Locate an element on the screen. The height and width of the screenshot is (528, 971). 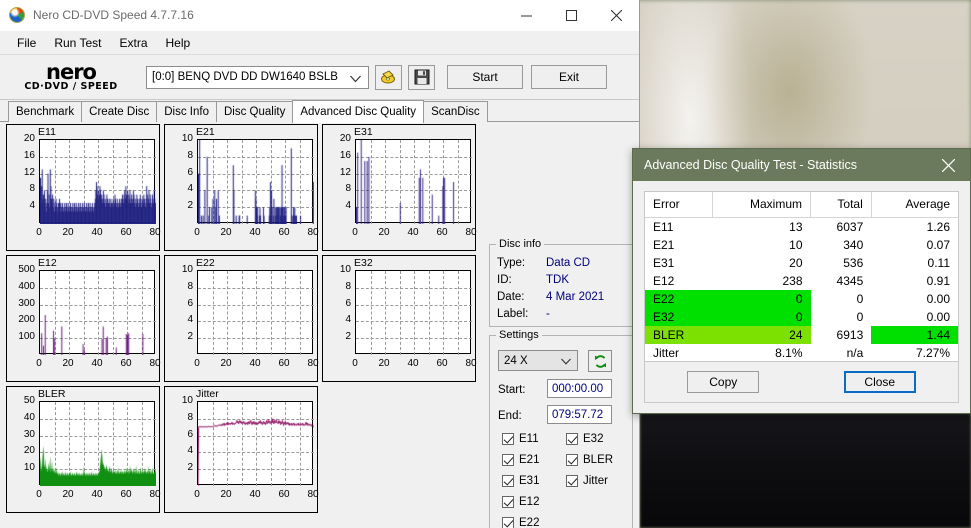
chart-e12: E12 100 200 300 400 500 0 20 40 60 80 is located at coordinates (83, 318).